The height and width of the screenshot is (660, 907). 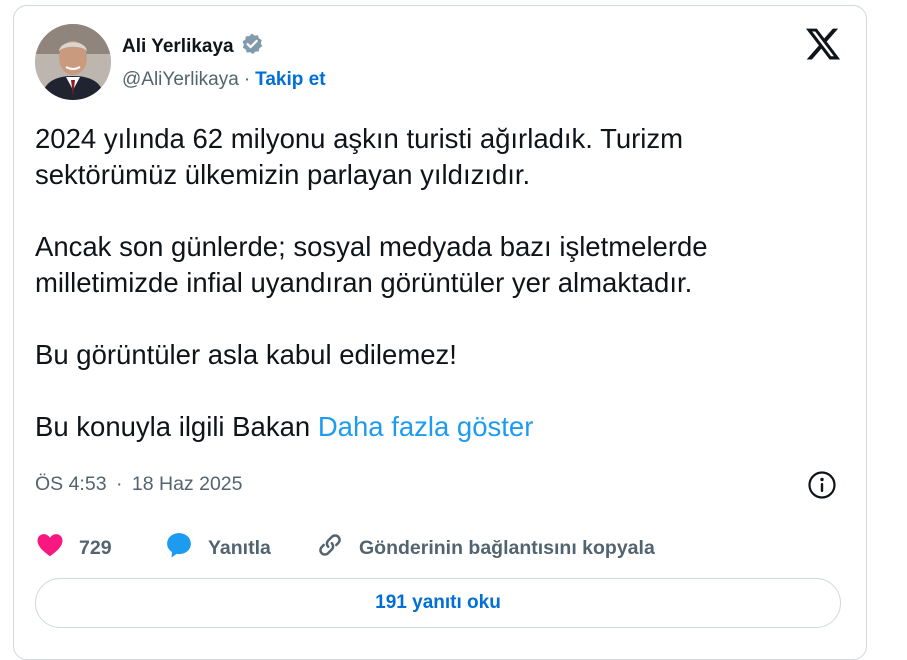 What do you see at coordinates (290, 80) in the screenshot?
I see `follow-button: Takip et` at bounding box center [290, 80].